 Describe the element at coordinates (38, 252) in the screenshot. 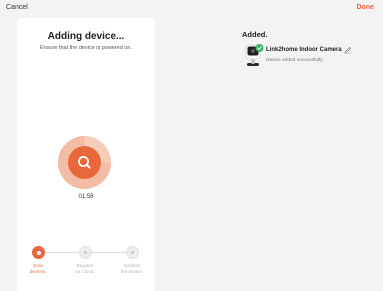

I see `step-scan-dot` at that location.